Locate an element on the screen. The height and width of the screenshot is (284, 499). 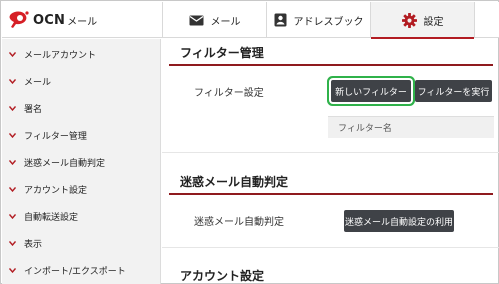
tab-settings: 設定 is located at coordinates (422, 20).